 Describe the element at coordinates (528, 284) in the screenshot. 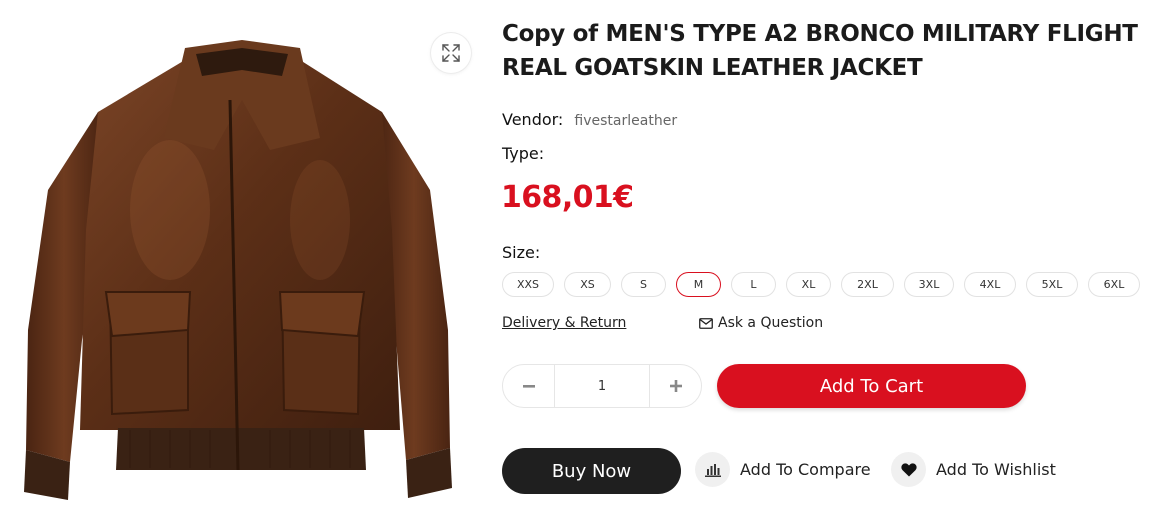

I see `size-option-xxs: XXS` at that location.